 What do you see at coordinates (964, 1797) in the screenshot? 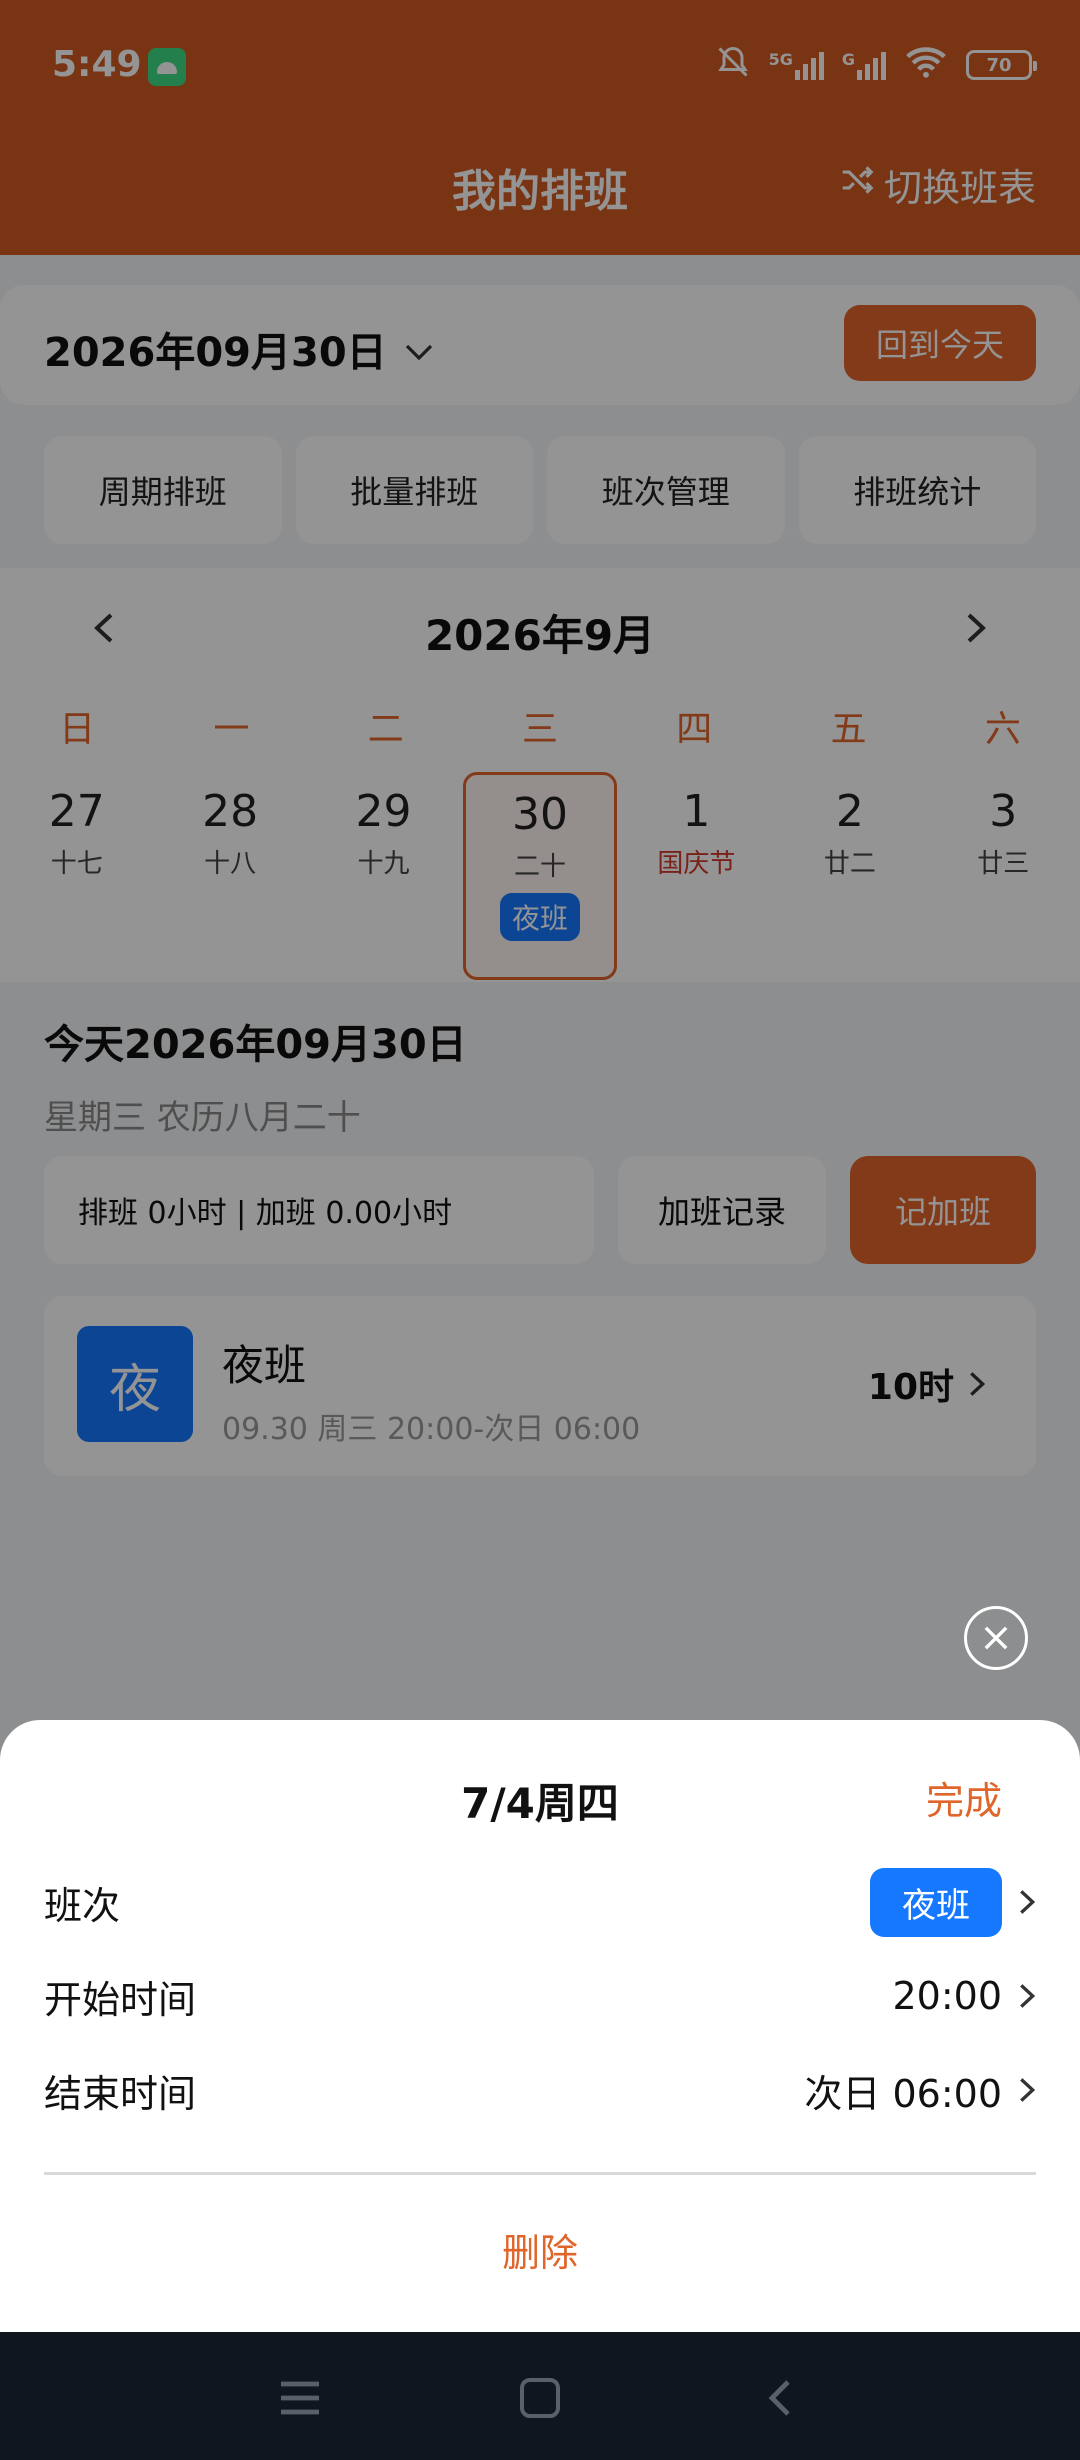
I see `done-button: 完成` at bounding box center [964, 1797].